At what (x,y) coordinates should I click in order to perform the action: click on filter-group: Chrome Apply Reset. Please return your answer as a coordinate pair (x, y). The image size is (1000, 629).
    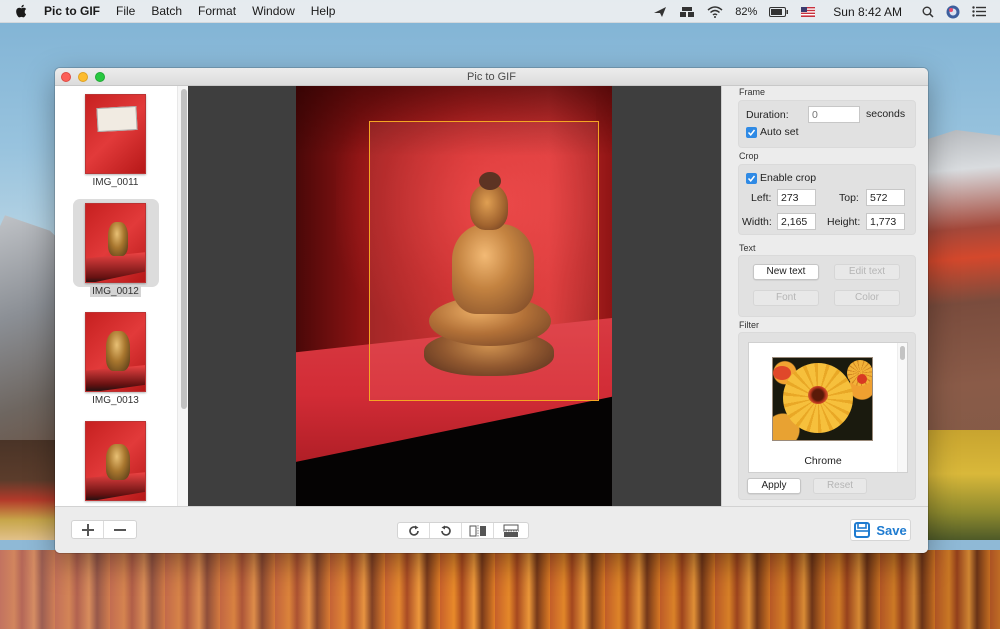
    Looking at the image, I should click on (827, 416).